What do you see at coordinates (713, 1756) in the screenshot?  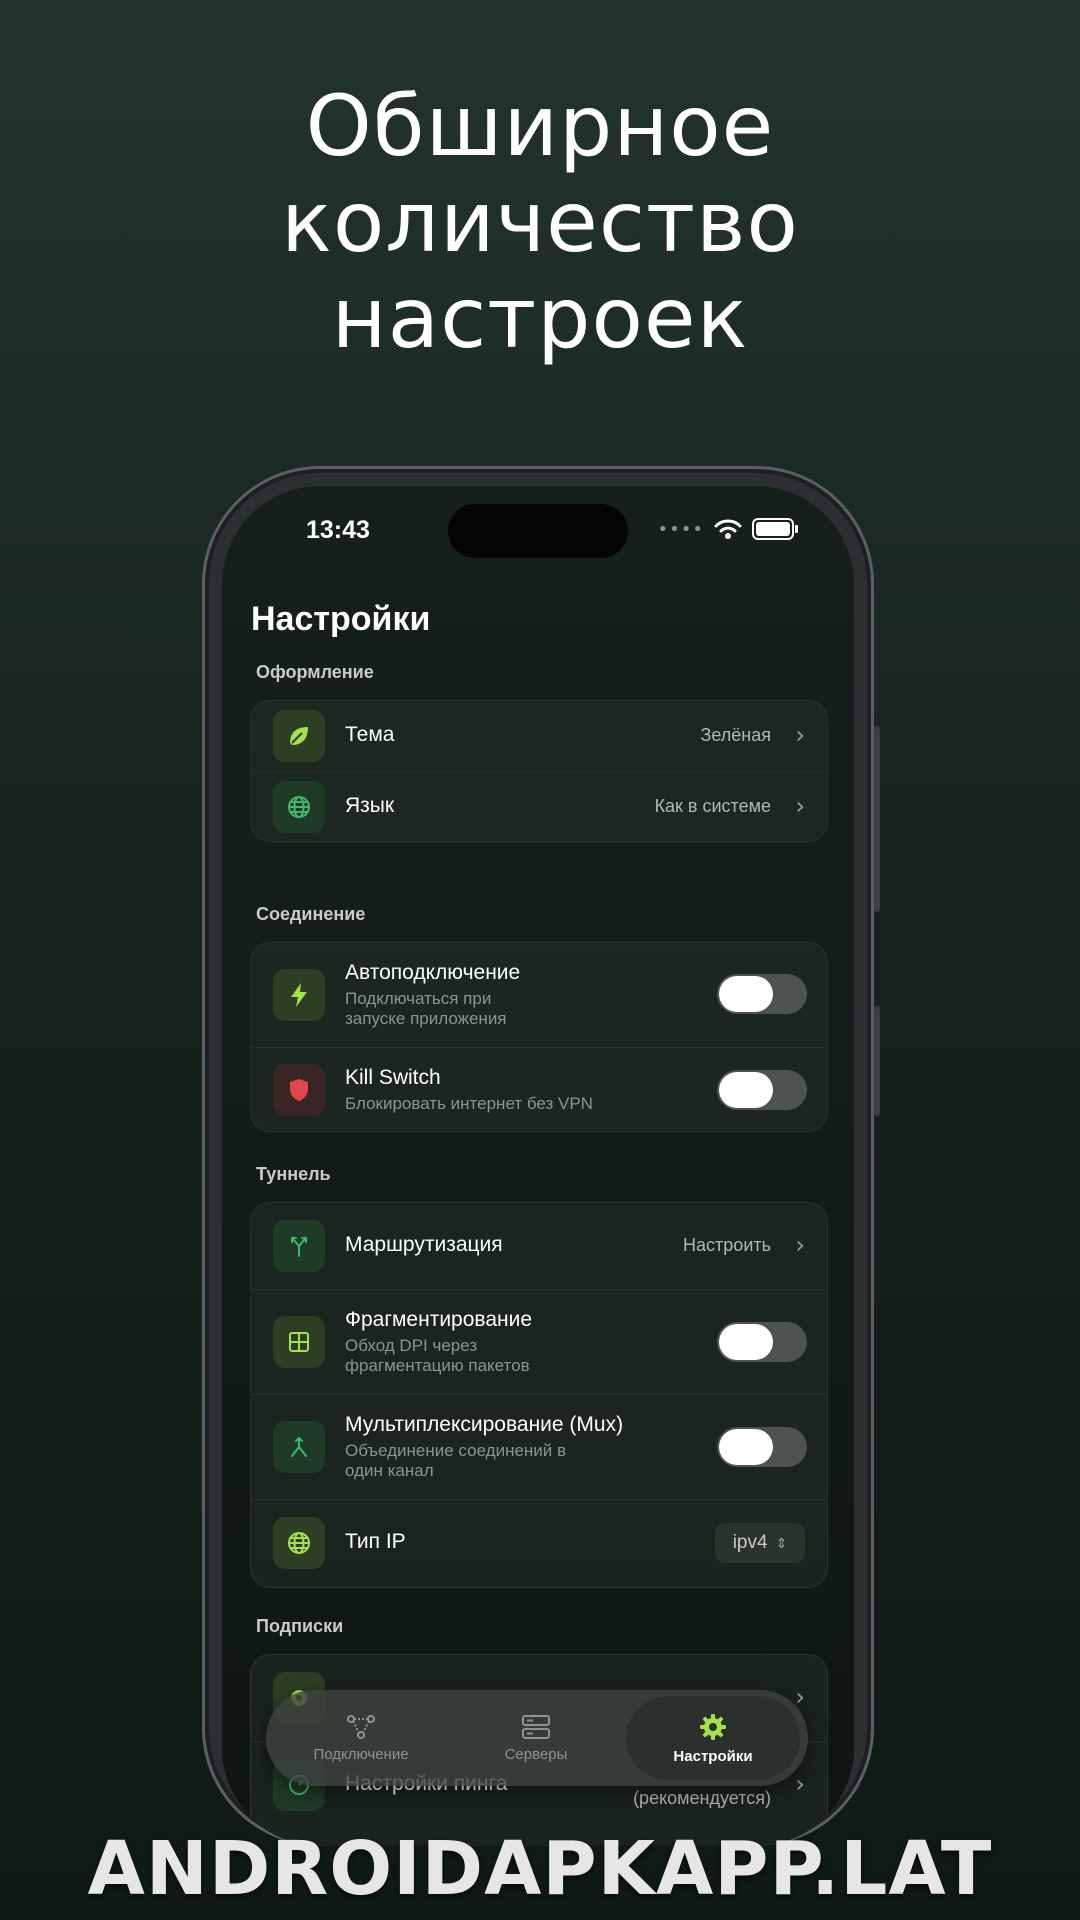 I see `tab-settings-label: Настройки` at bounding box center [713, 1756].